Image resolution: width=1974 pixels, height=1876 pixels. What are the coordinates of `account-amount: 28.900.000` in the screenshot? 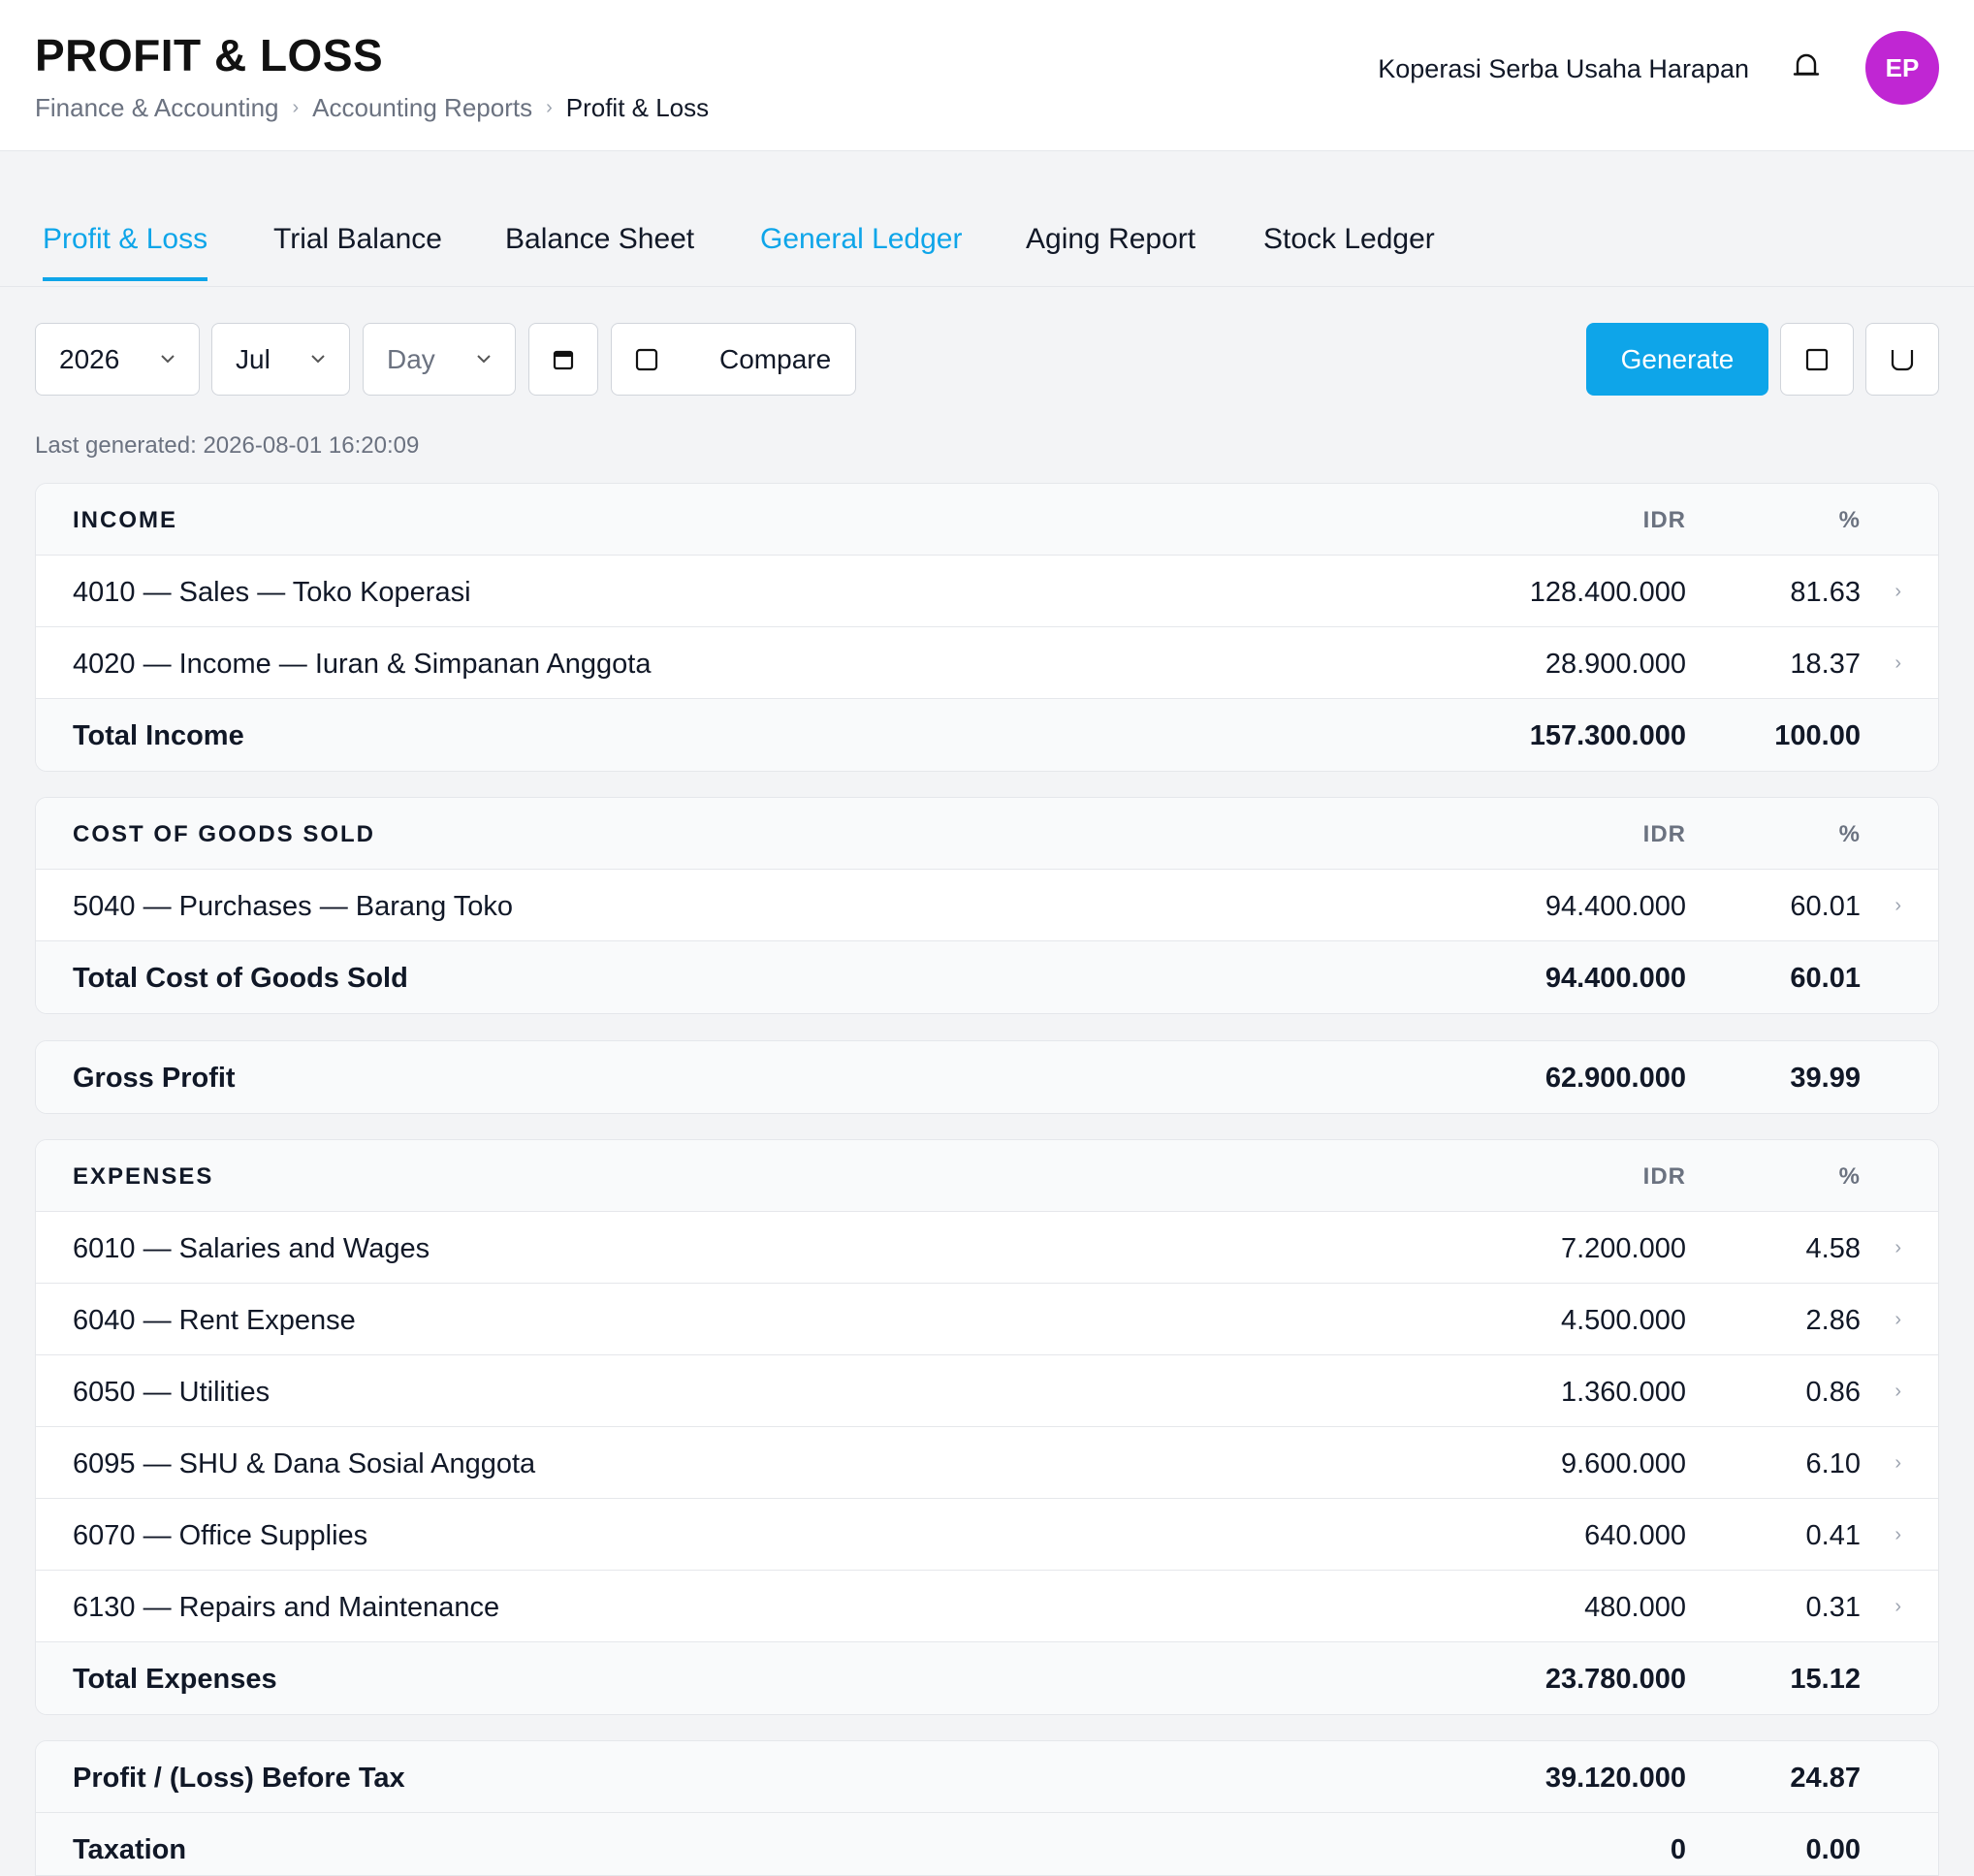 It's located at (1615, 664).